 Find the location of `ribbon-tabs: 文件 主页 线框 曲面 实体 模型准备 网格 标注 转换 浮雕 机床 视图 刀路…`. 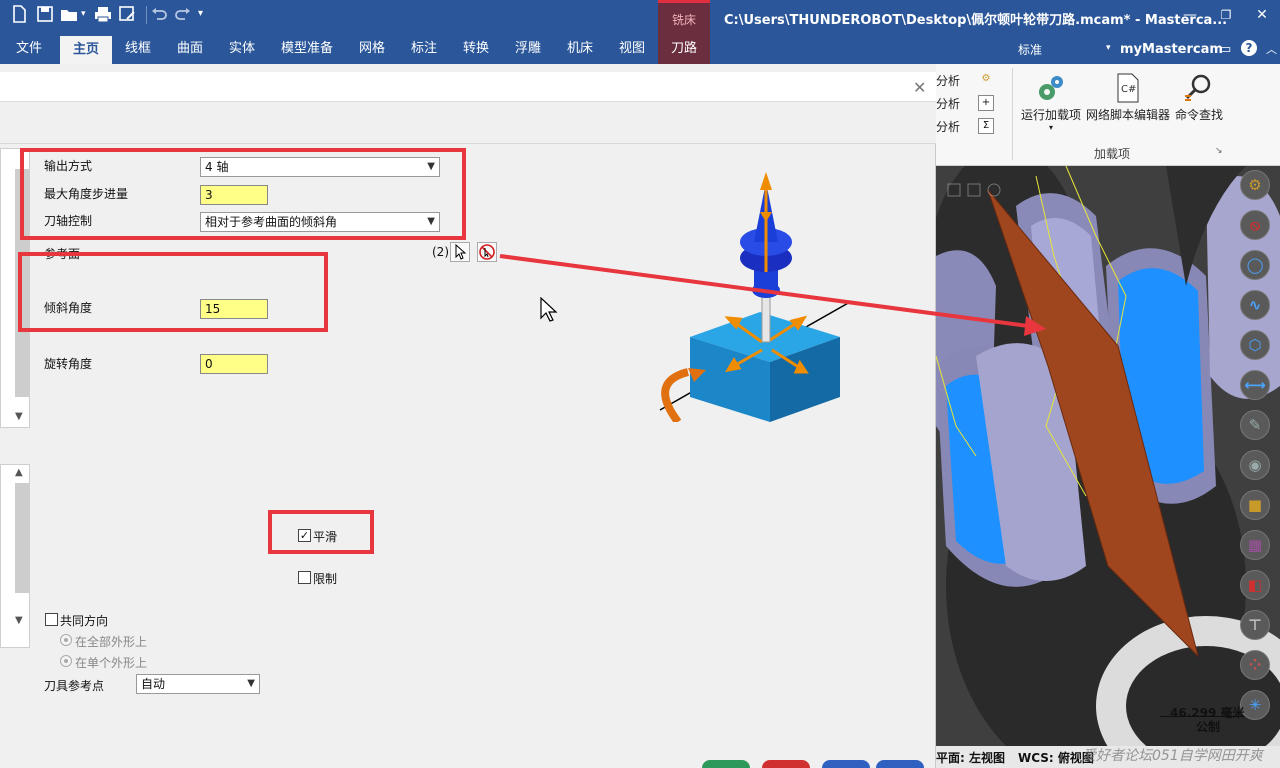

ribbon-tabs: 文件 主页 线框 曲面 实体 模型准备 网格 标注 转换 浮雕 机床 视图 刀路… is located at coordinates (640, 49).